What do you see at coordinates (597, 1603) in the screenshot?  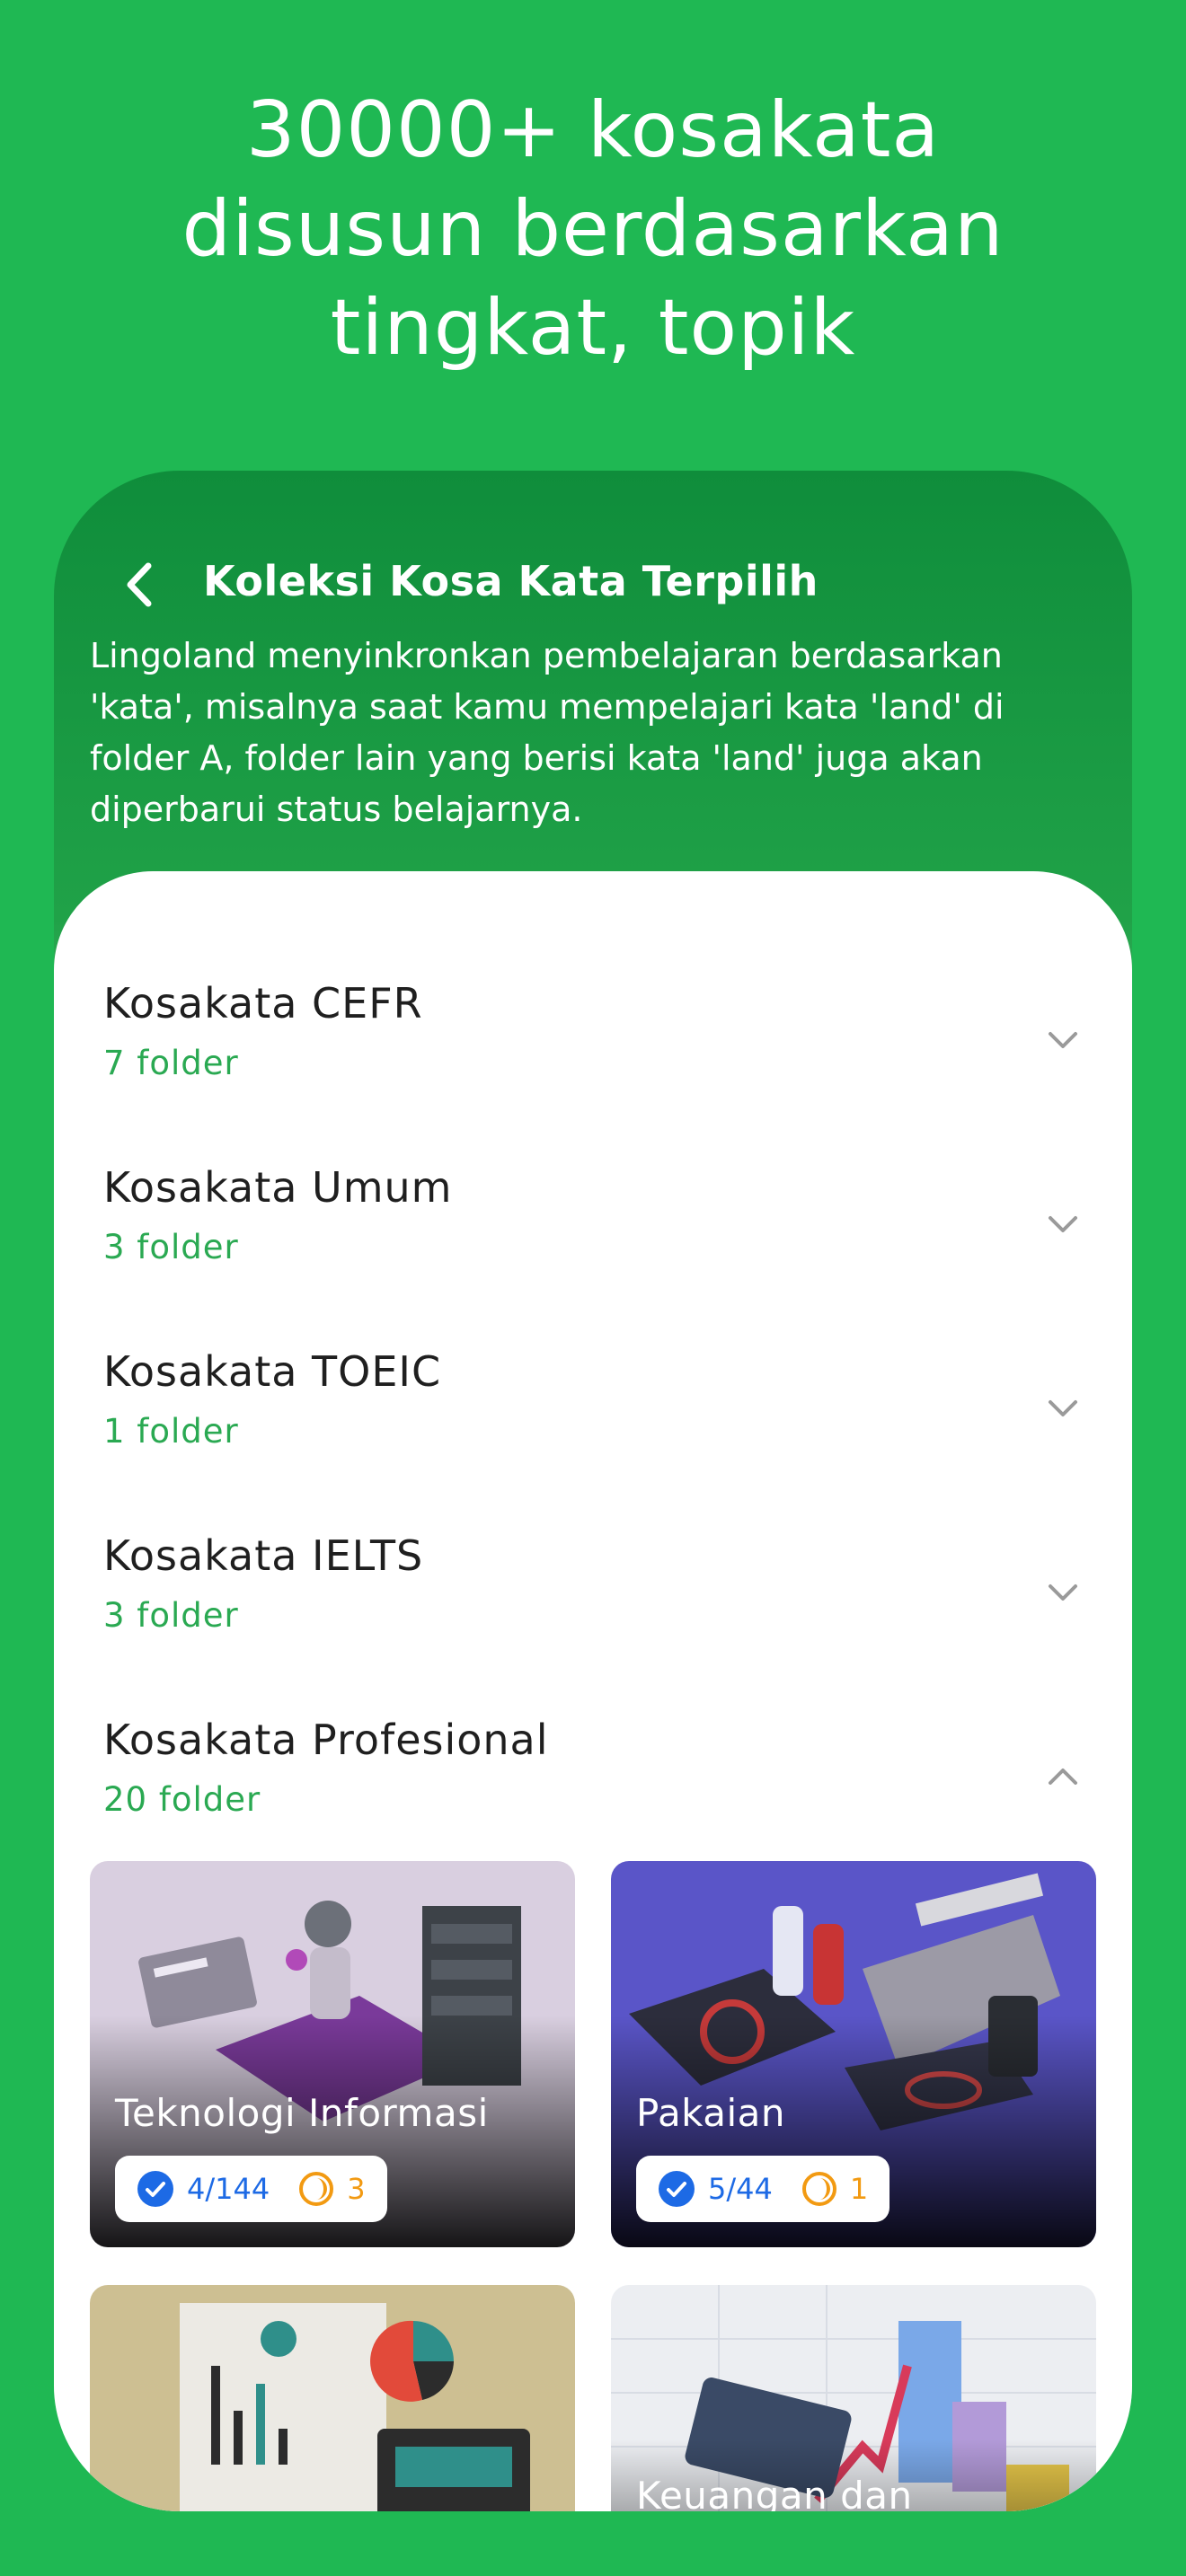 I see `group-ielts: Kosakata IELTS 3 folder` at bounding box center [597, 1603].